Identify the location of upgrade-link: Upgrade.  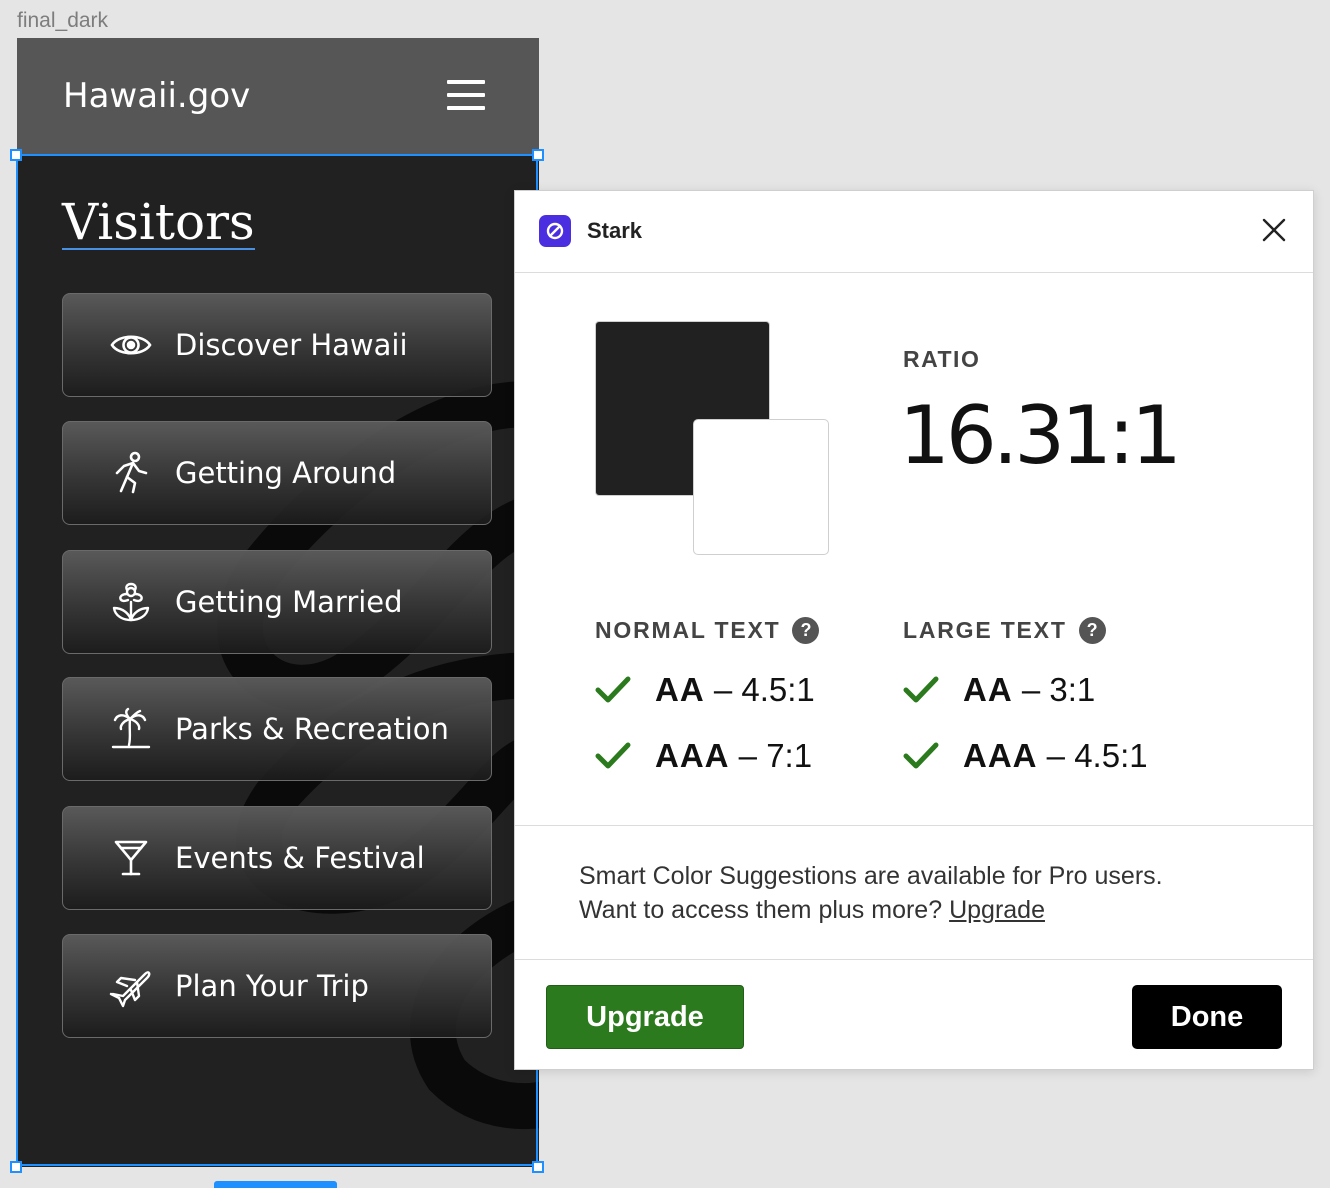
(997, 910).